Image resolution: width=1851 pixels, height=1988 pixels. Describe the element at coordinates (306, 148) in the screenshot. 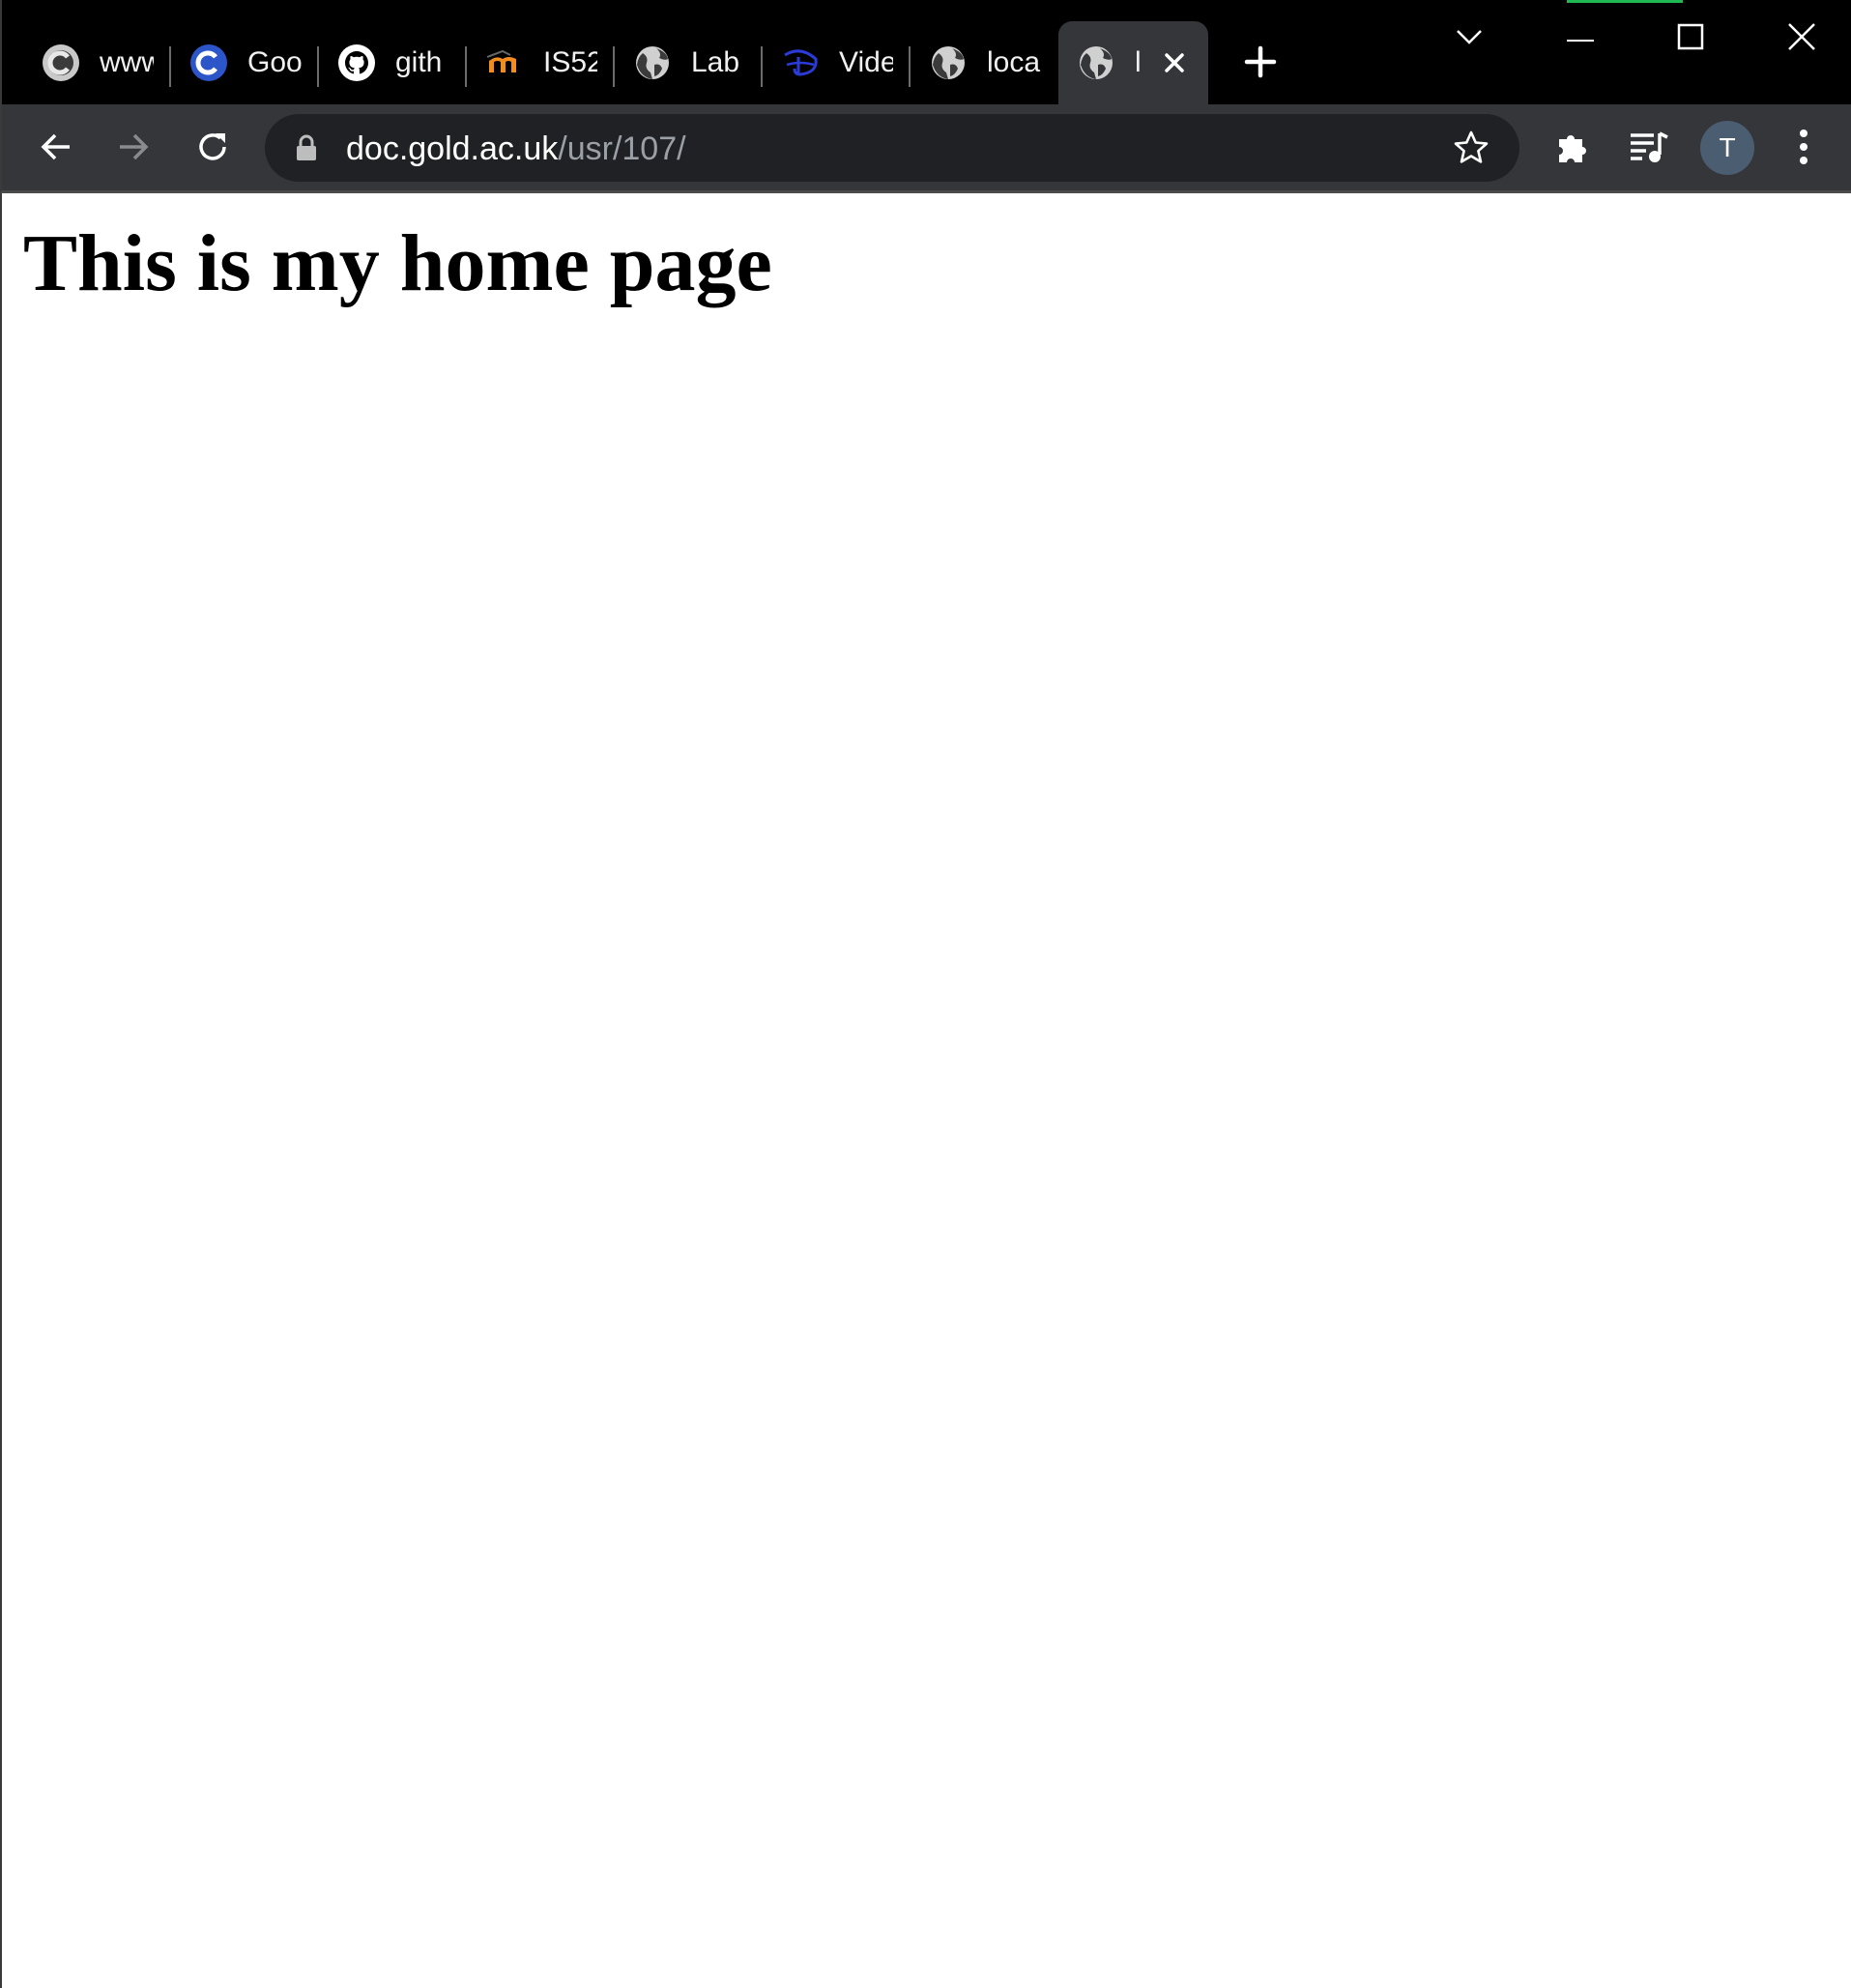

I see `lock-icon` at that location.